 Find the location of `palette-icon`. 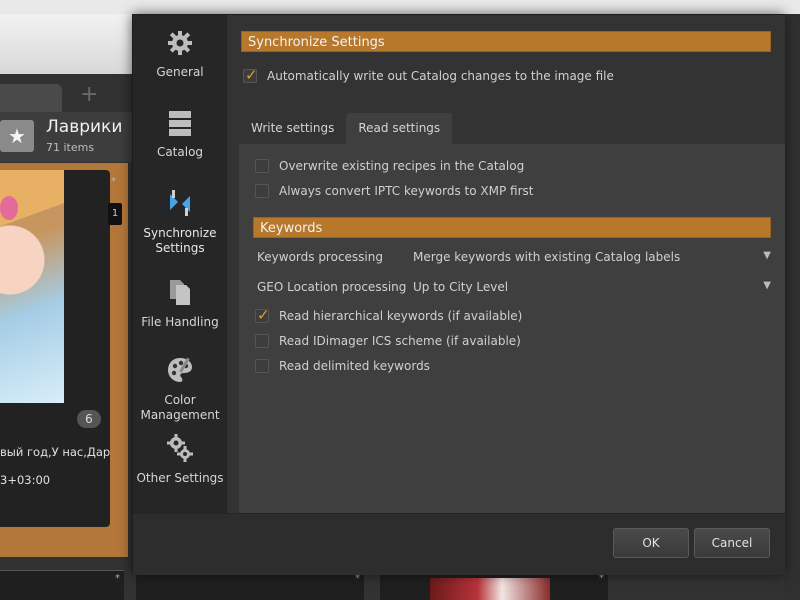

palette-icon is located at coordinates (180, 372).